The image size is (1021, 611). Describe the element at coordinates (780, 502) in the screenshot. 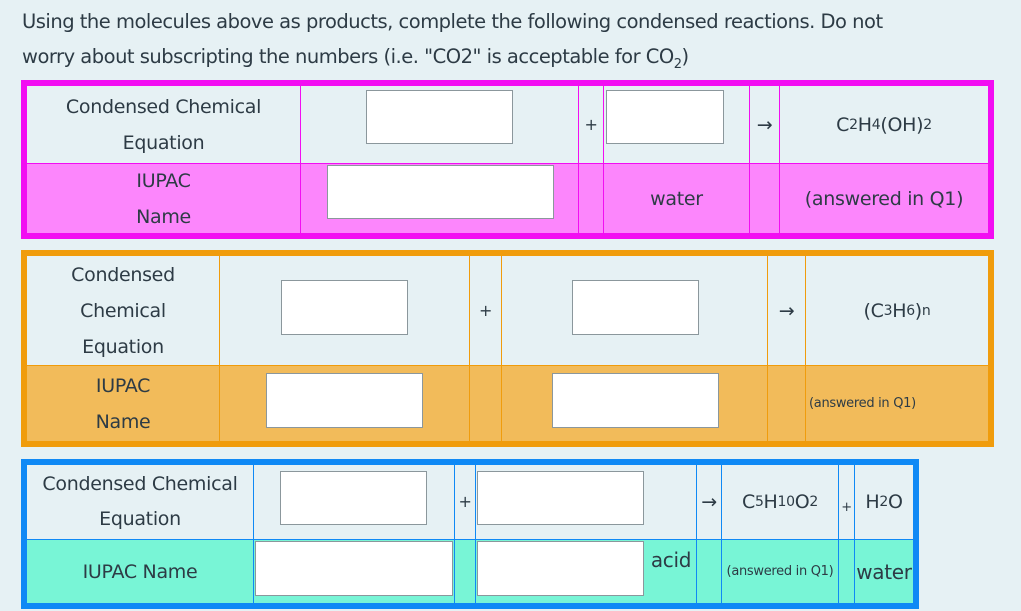

I see `product-formula: C 5 H 10 O 2` at that location.